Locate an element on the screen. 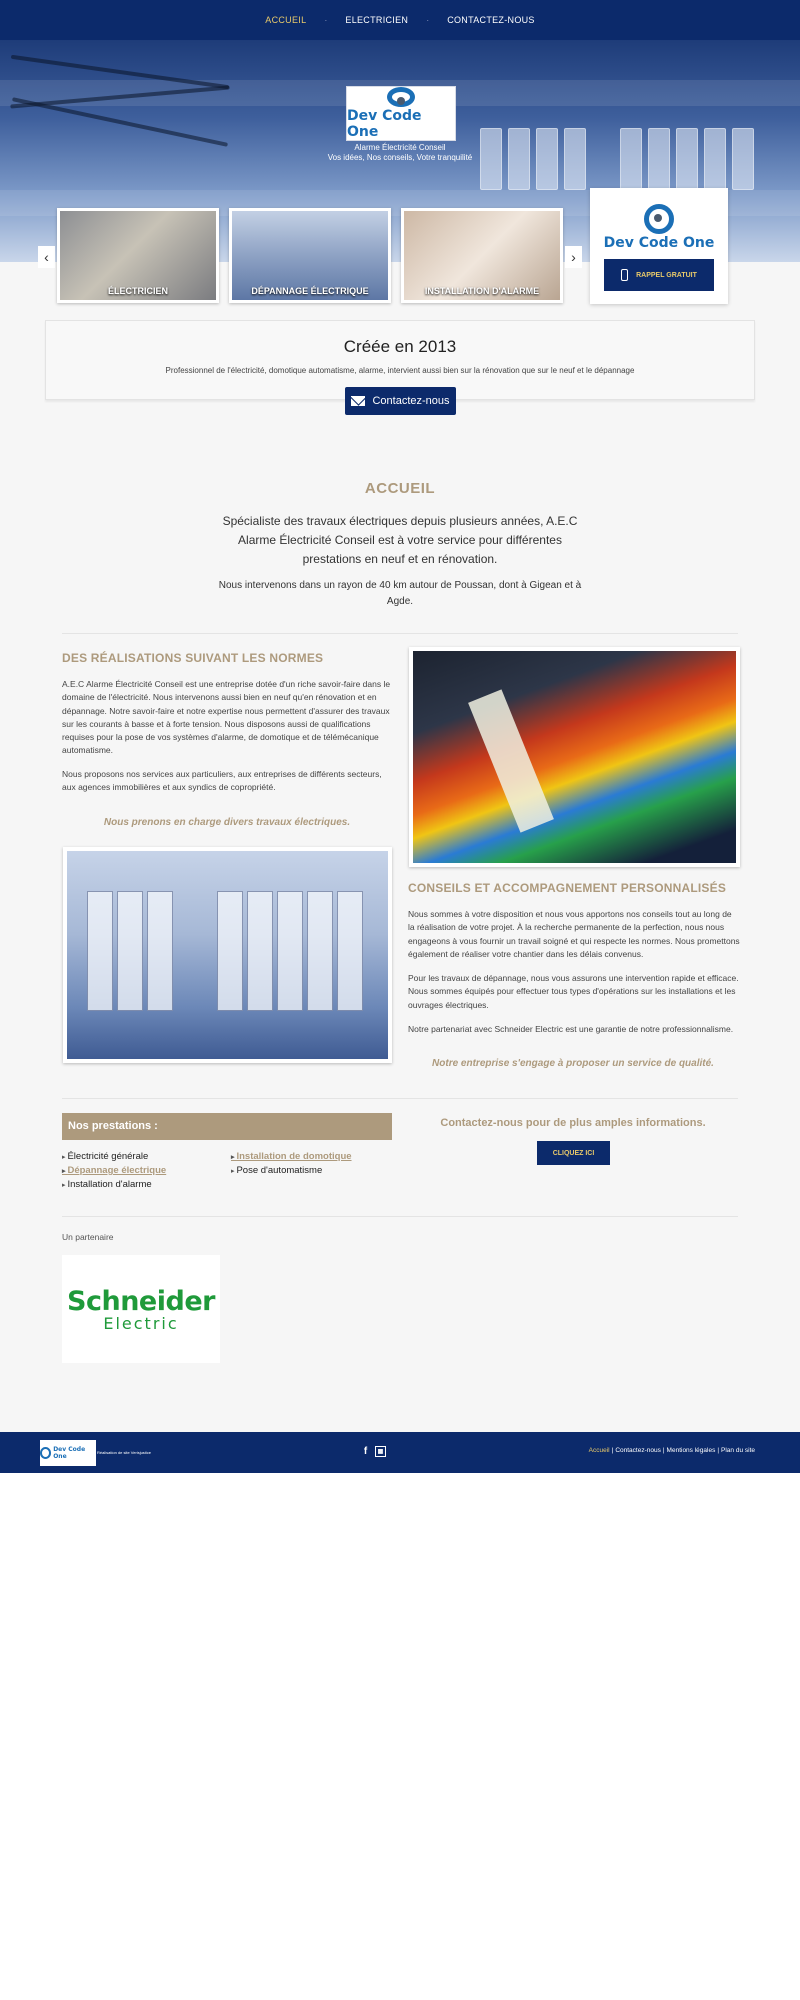  site-logo: Dev Code One is located at coordinates (401, 113).